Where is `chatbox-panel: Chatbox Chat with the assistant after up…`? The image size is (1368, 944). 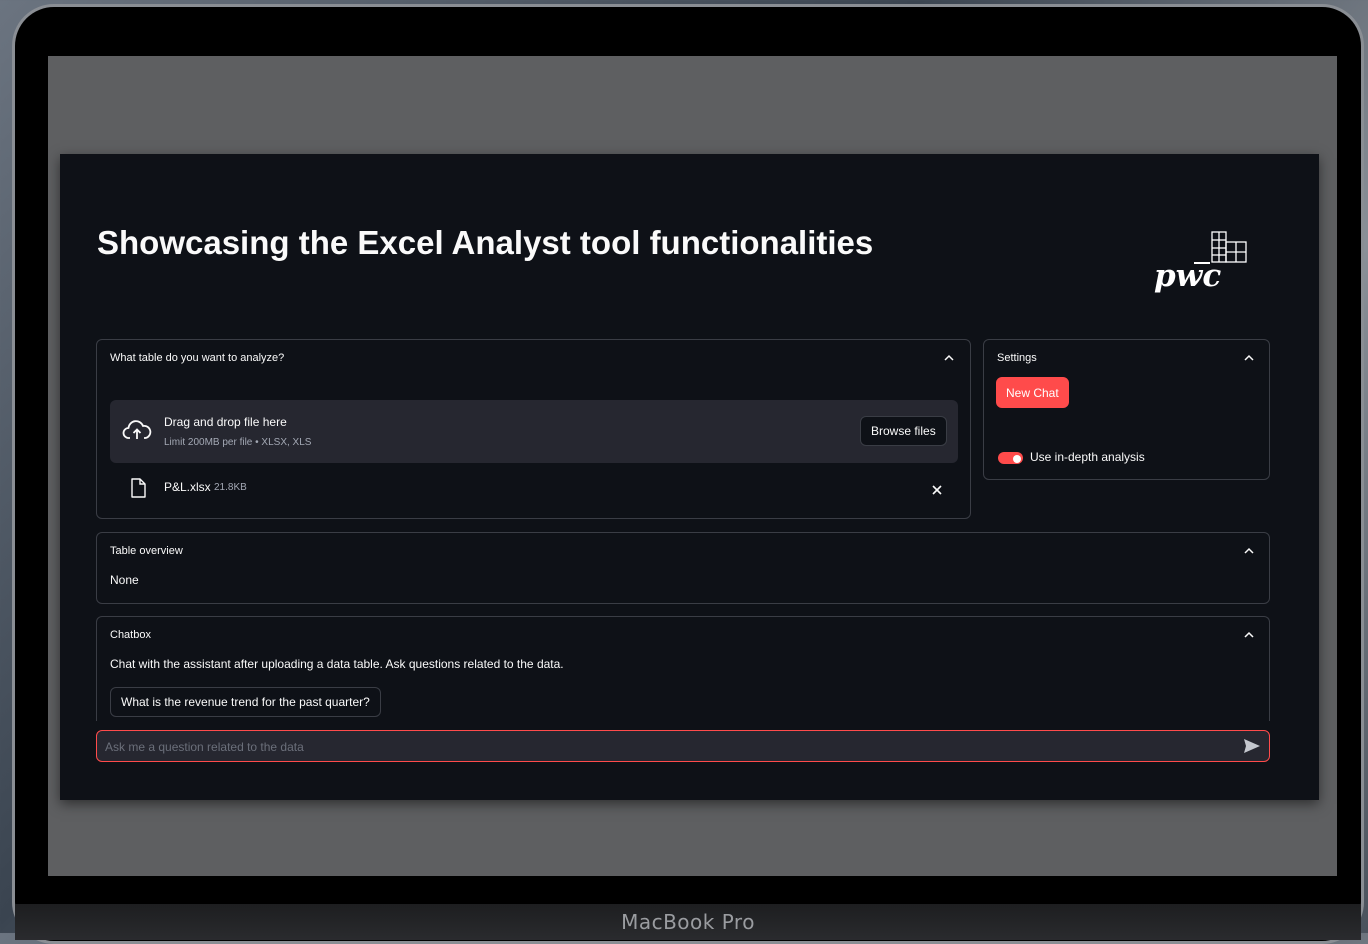 chatbox-panel: Chatbox Chat with the assistant after up… is located at coordinates (683, 668).